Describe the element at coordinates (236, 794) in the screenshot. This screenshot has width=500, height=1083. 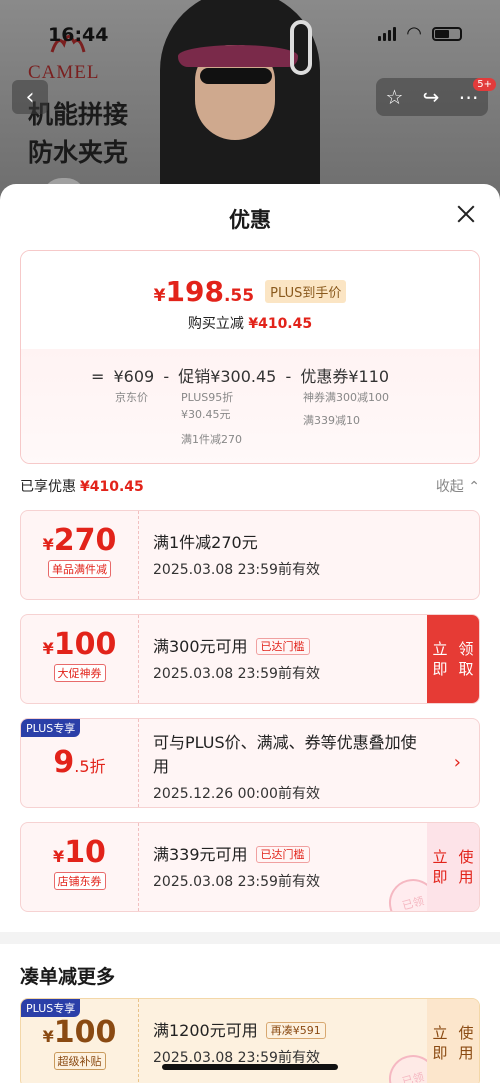
I see `coupon-validity: 2025.12.26 00:00前有效` at that location.